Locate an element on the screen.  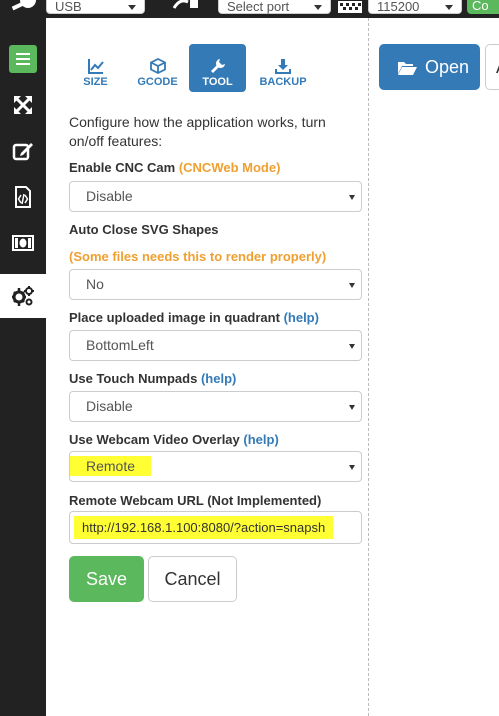
quadrant-value: BottomLeft is located at coordinates (120, 345).